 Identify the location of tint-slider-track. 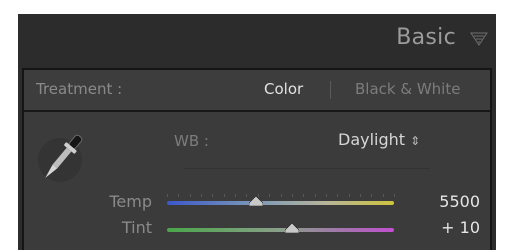
(280, 230).